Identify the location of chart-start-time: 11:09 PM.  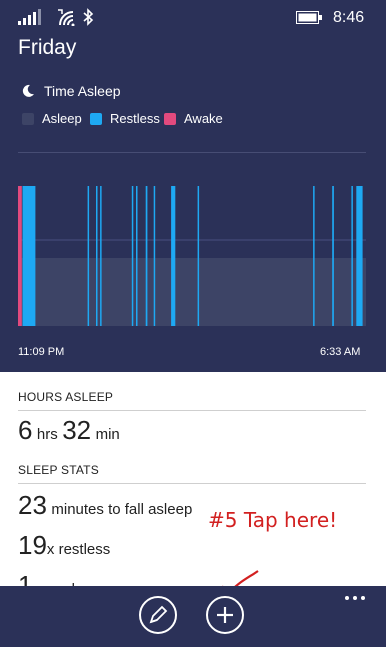
(41, 352).